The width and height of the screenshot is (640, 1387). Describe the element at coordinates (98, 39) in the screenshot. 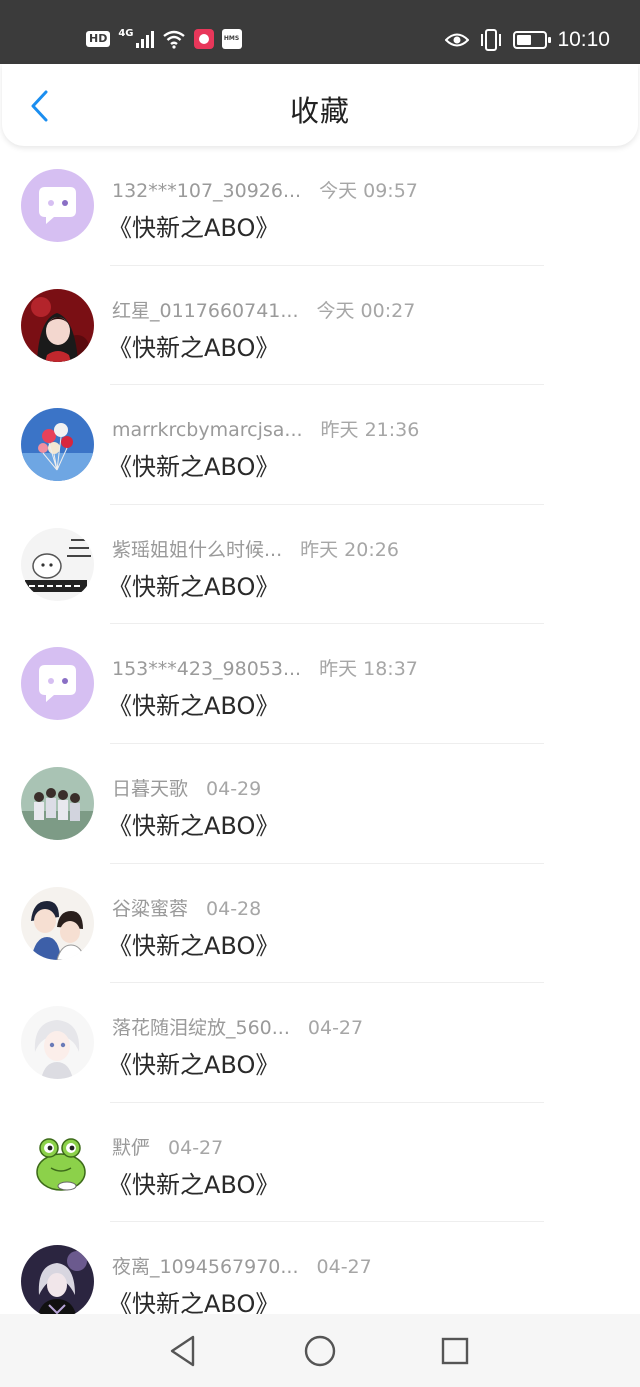

I see `hd-icon: HD` at that location.